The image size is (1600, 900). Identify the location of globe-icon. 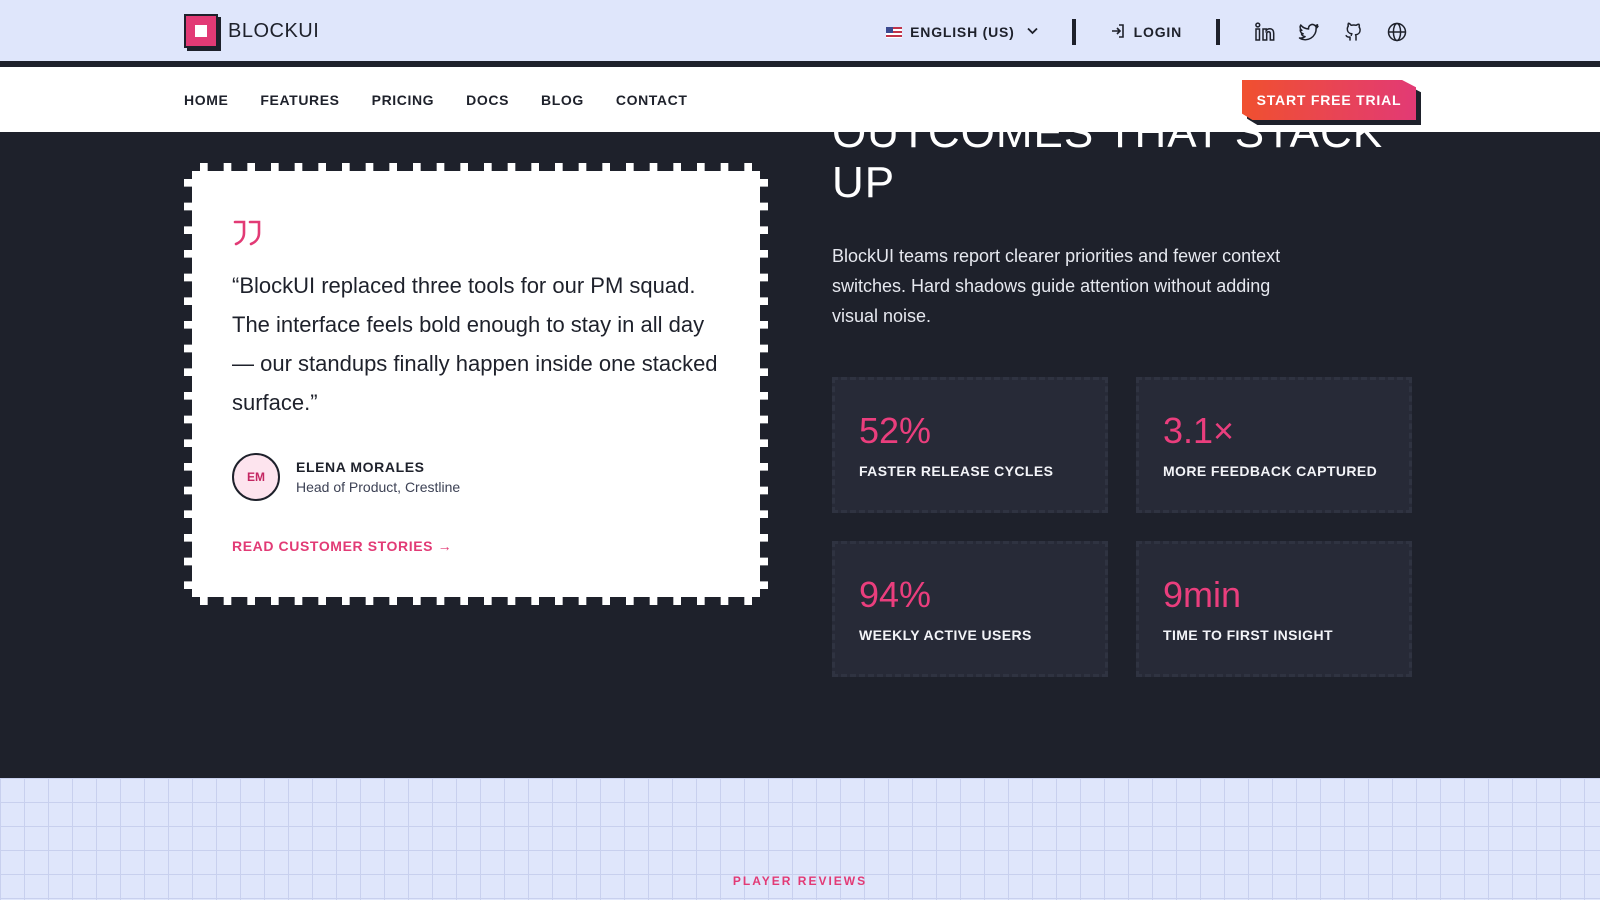
(1397, 32).